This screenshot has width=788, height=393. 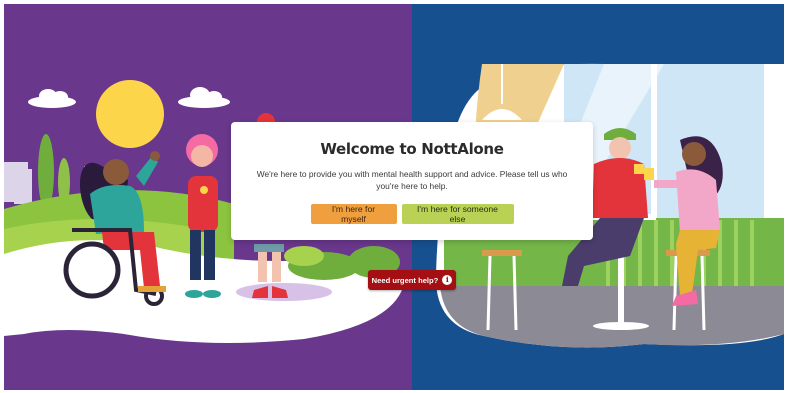 I want to click on here-for-myself-button: I'm here for myself, so click(x=353, y=214).